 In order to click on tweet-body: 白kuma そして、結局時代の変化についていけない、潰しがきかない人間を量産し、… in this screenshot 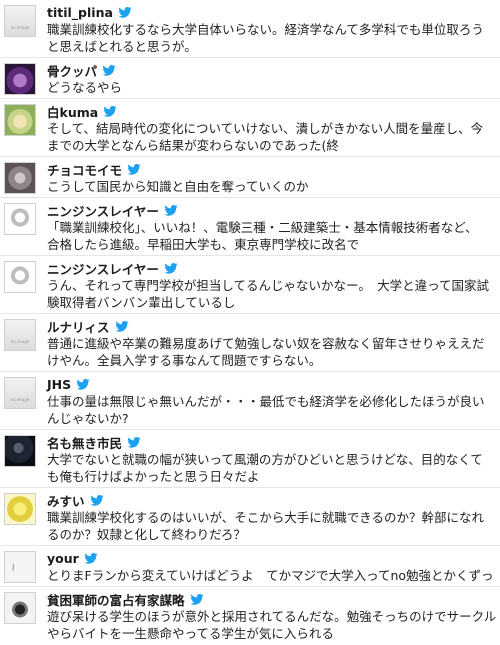, I will do `click(271, 129)`.